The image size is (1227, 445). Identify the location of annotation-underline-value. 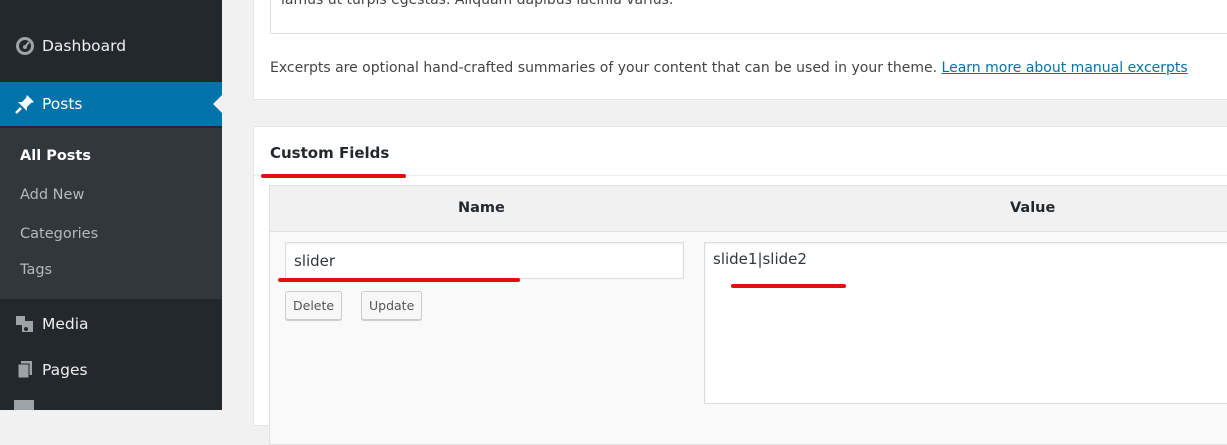
(788, 286).